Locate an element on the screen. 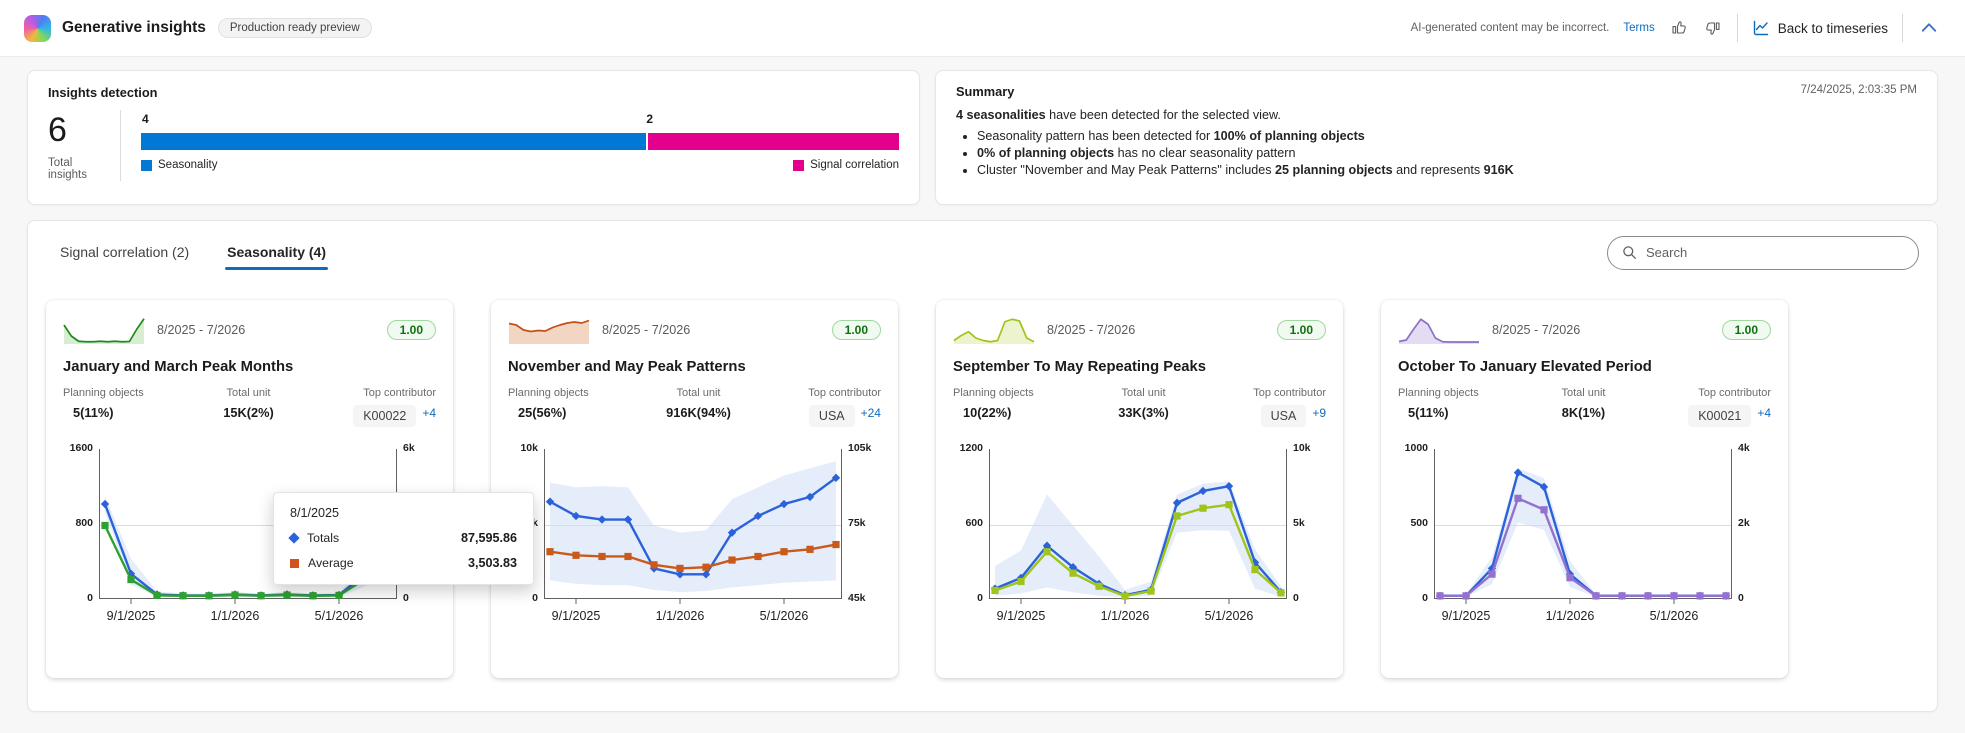 This screenshot has height=733, width=1965. tab-seasonality: Seasonality (4) is located at coordinates (276, 252).